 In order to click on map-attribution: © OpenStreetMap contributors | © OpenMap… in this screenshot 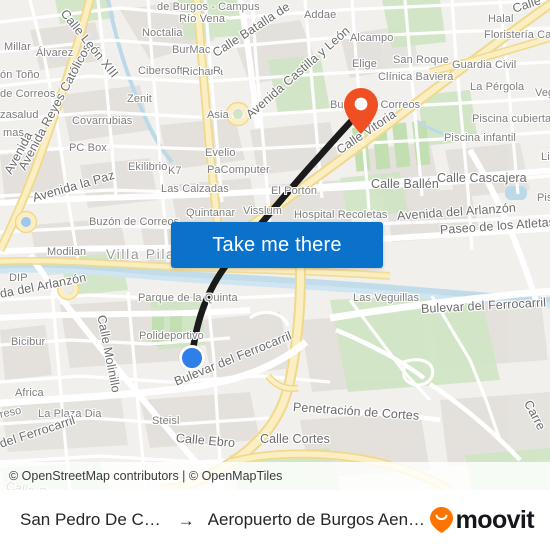, I will do `click(275, 476)`.